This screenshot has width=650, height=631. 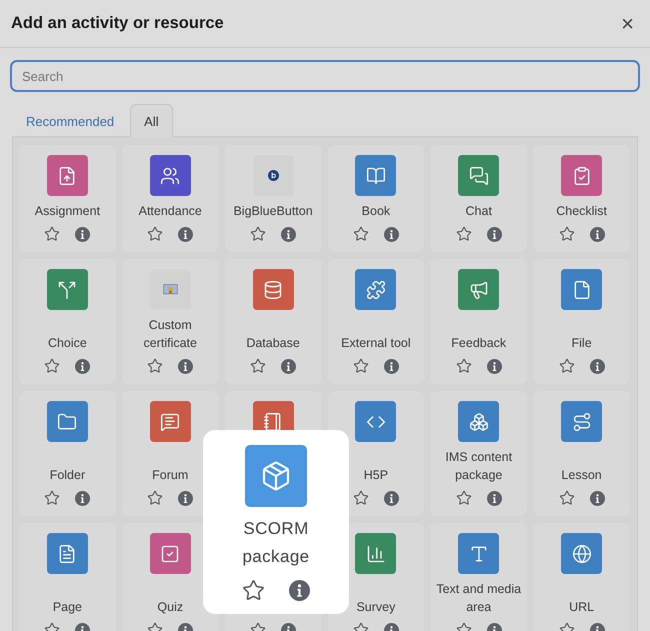 I want to click on activity-name: External tool, so click(x=376, y=343).